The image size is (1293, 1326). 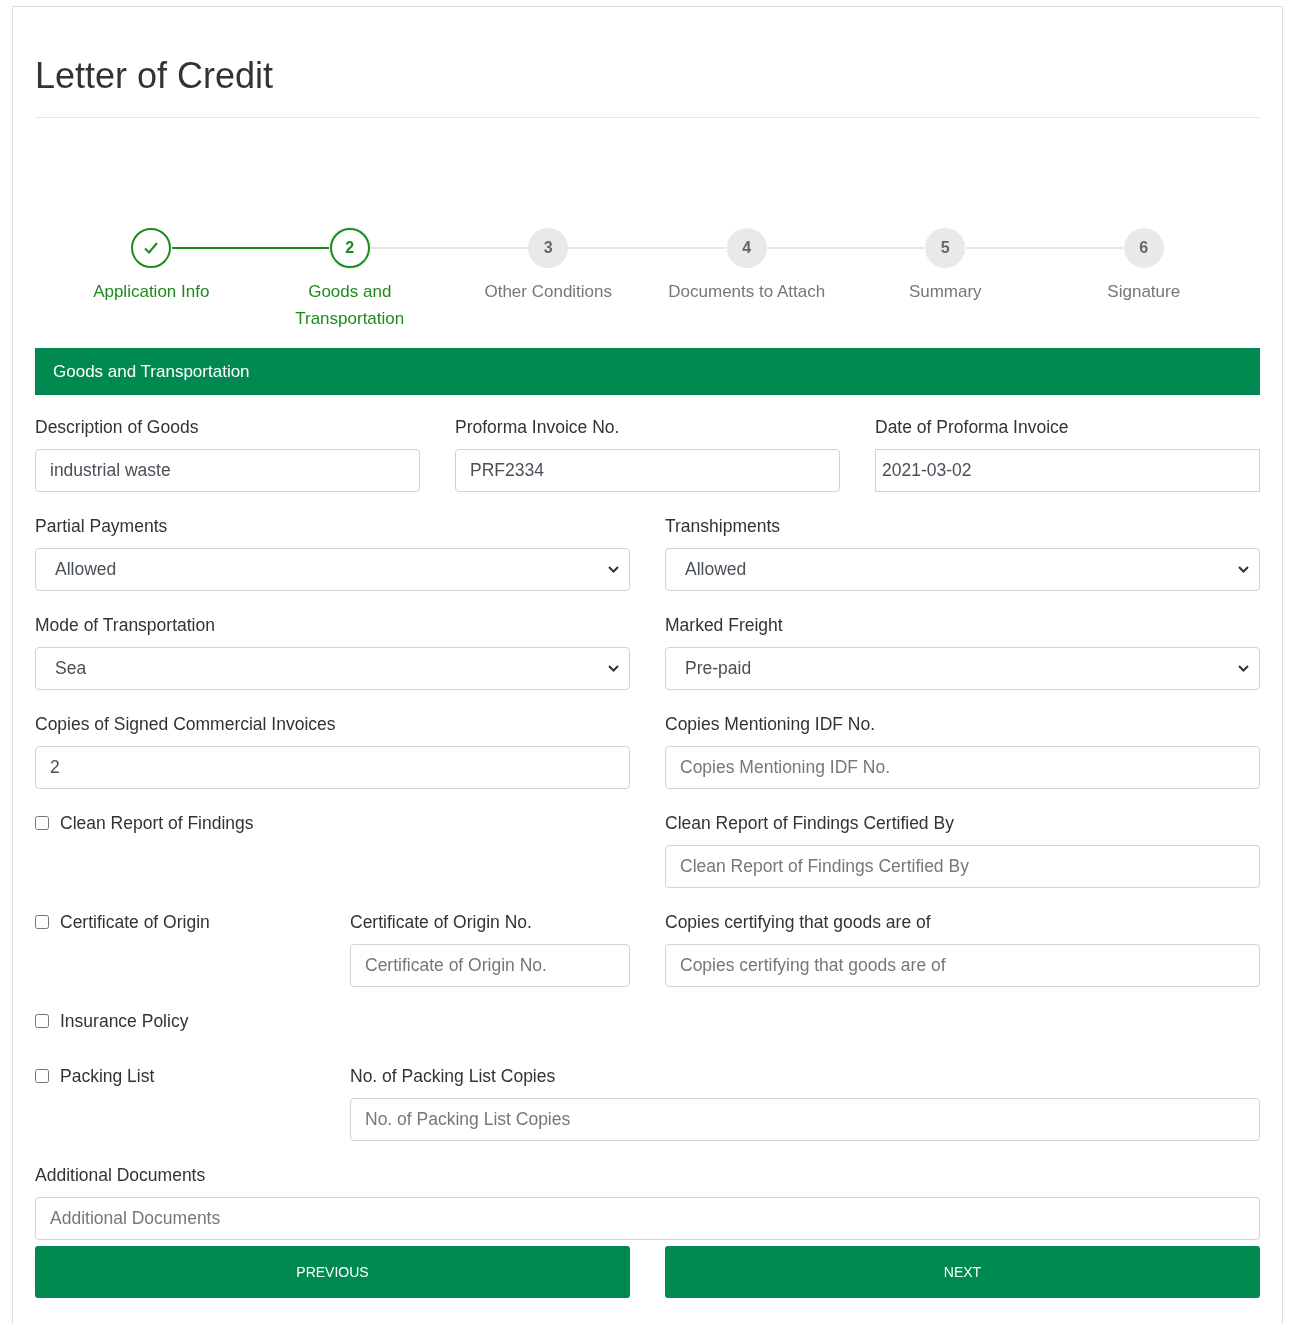 I want to click on step-circle: 2, so click(x=349, y=248).